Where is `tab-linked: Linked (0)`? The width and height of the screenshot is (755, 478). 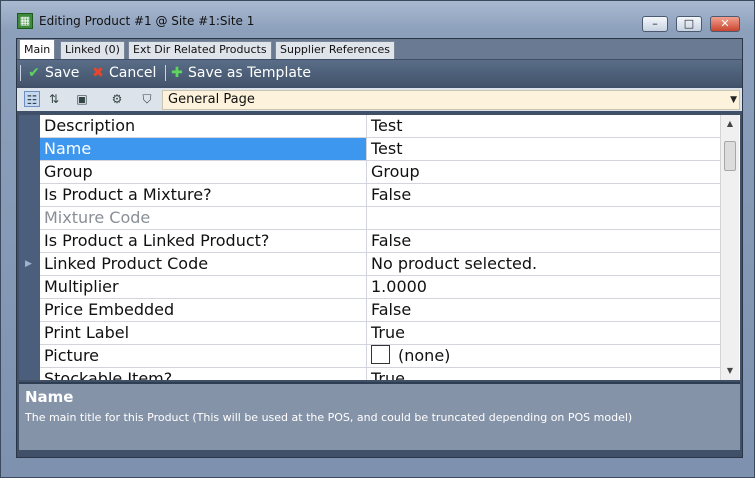
tab-linked: Linked (0) is located at coordinates (92, 50).